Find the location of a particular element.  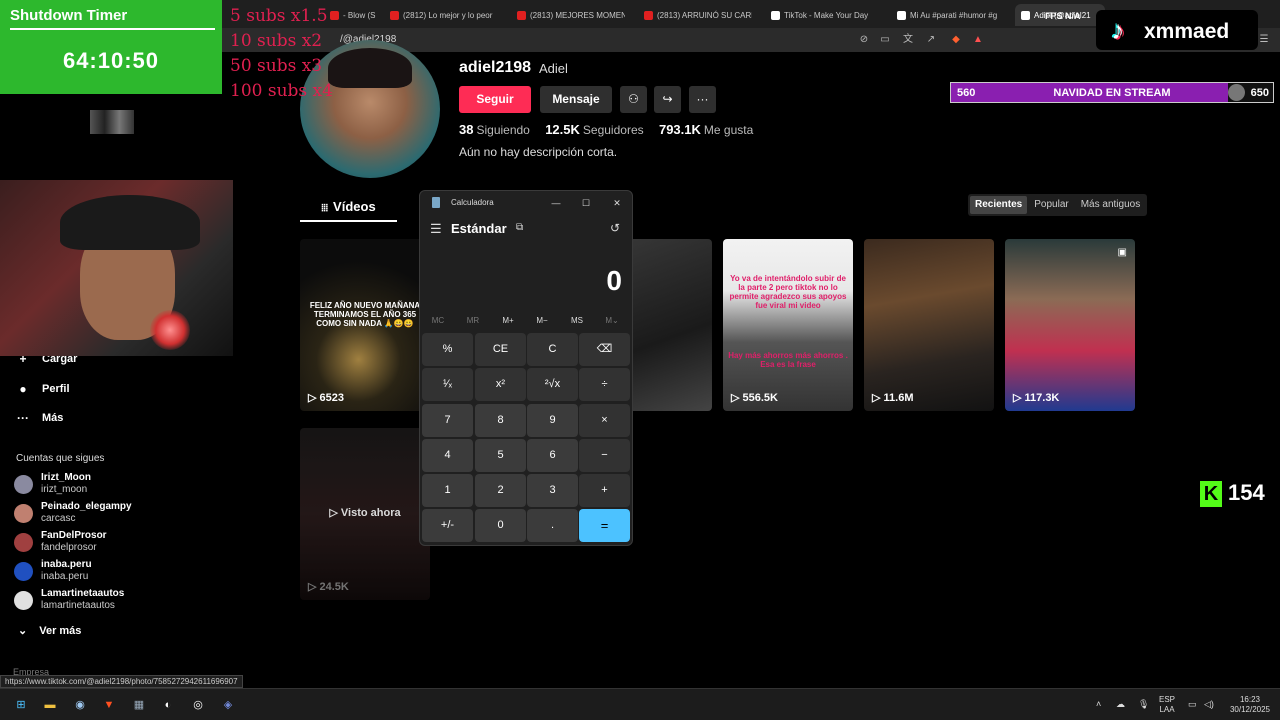

follow-button: Seguir is located at coordinates (495, 99).